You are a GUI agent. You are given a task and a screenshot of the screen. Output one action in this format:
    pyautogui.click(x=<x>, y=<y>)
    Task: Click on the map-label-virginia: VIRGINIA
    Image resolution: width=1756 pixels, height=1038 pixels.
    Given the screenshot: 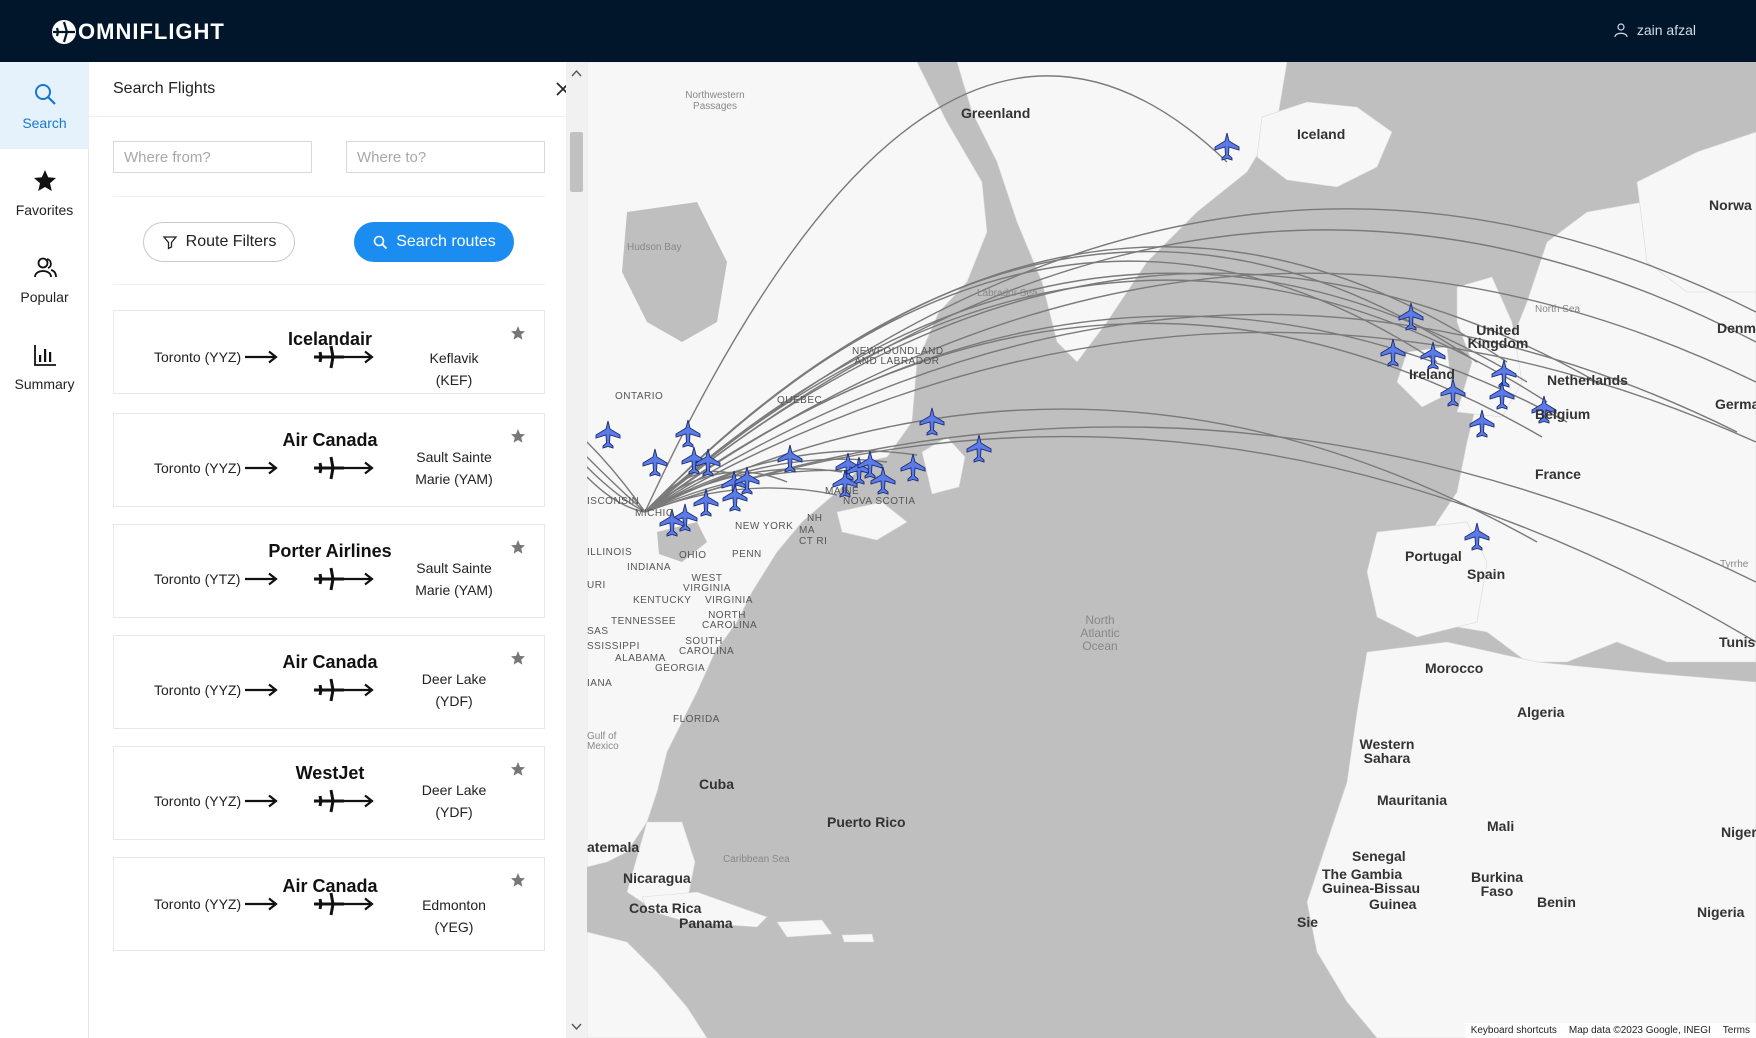 What is the action you would take?
    pyautogui.click(x=729, y=600)
    